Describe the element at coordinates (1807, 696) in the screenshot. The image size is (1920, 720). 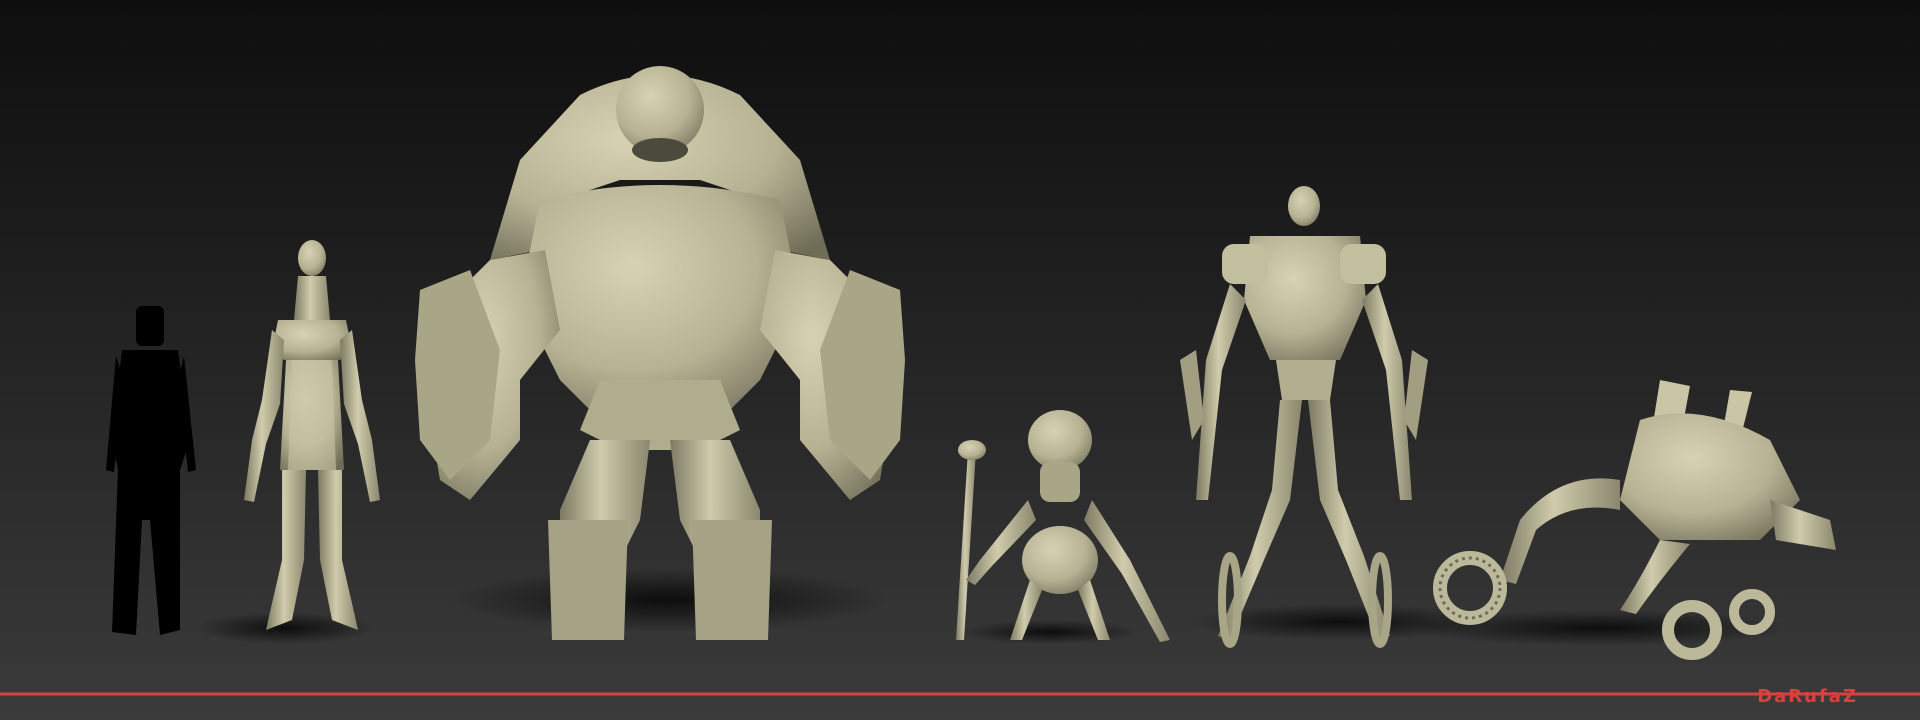
I see `artist-signature: DaRufaZ` at that location.